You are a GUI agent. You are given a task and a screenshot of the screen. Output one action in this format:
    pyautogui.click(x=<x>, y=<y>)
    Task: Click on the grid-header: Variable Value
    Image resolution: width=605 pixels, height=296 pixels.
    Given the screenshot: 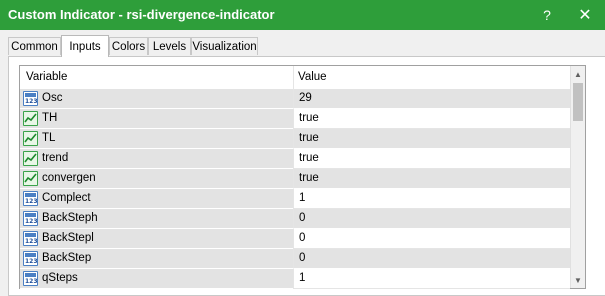 What is the action you would take?
    pyautogui.click(x=295, y=78)
    